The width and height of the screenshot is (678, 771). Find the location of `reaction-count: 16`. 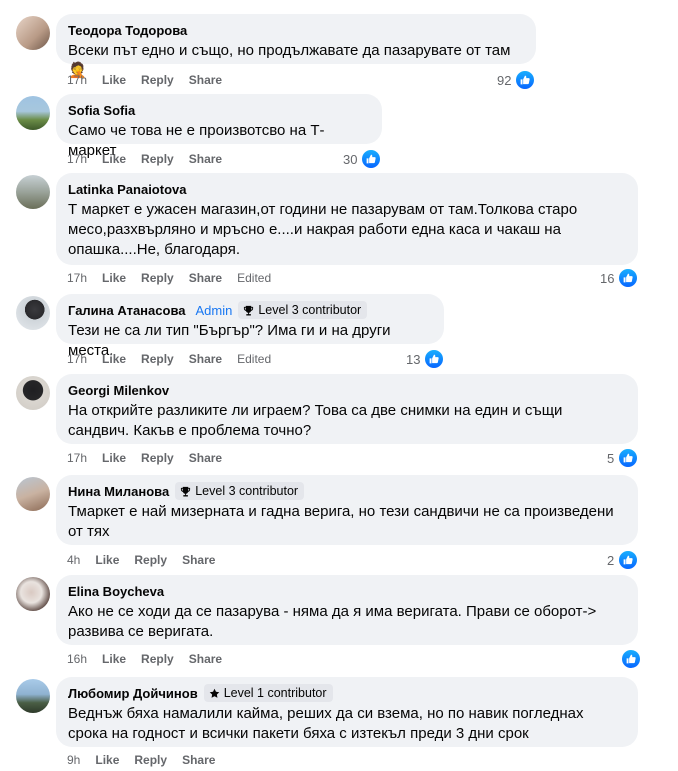

reaction-count: 16 is located at coordinates (620, 278).